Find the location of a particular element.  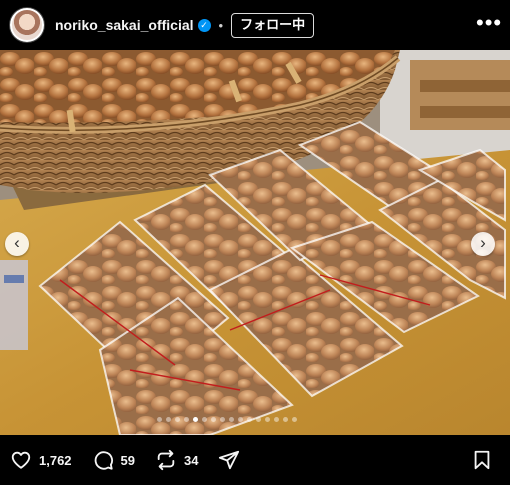

send-icon is located at coordinates (229, 460).